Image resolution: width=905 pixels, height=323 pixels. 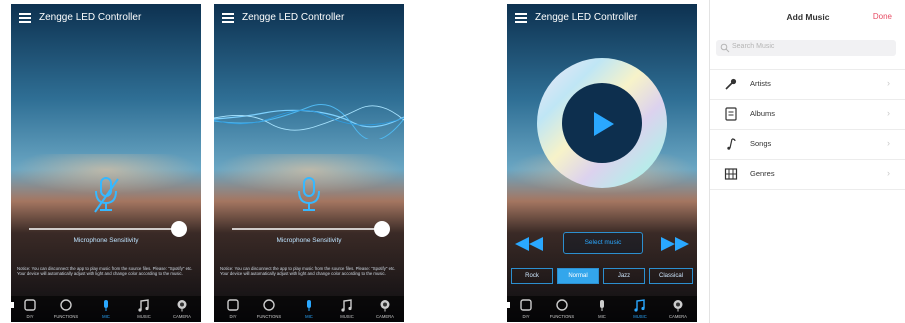 I want to click on microphone-muted-icon, so click(x=106, y=195).